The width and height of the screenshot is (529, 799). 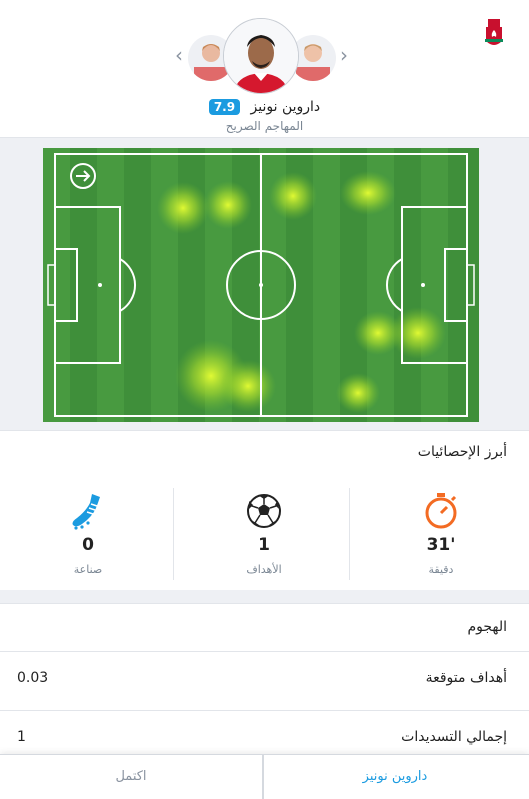 What do you see at coordinates (33, 678) in the screenshot?
I see `stat-row-value: 0.03` at bounding box center [33, 678].